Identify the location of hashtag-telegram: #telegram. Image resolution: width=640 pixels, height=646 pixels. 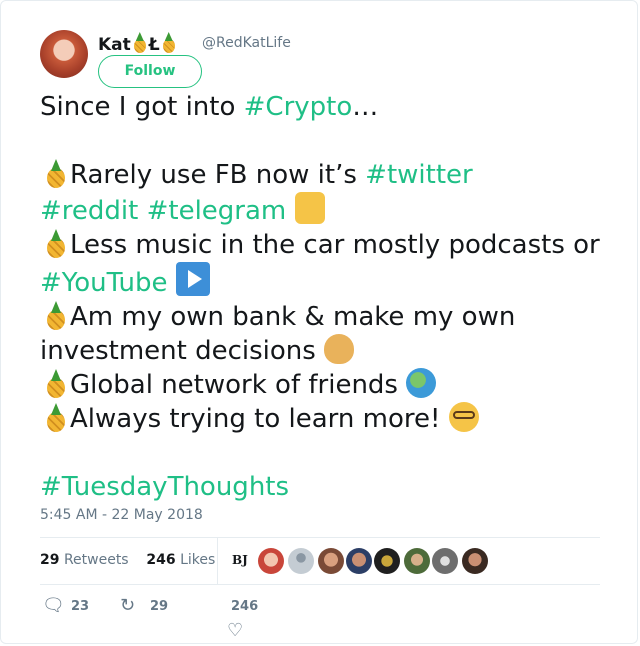
(217, 211).